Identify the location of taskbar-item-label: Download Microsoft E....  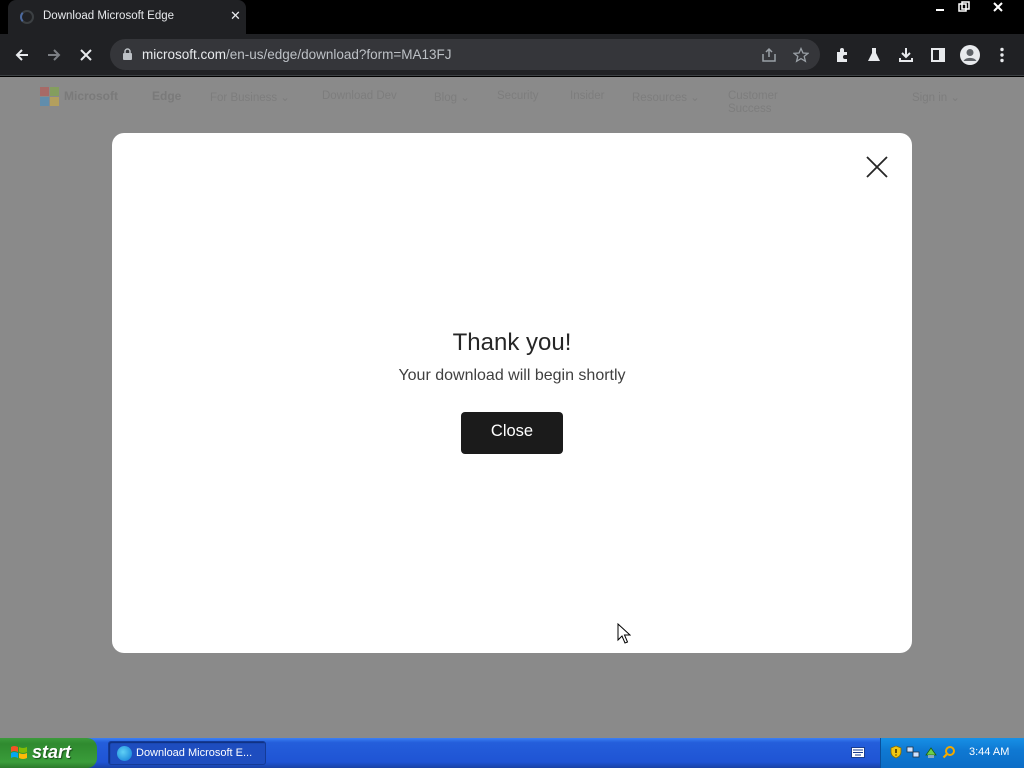
(194, 753).